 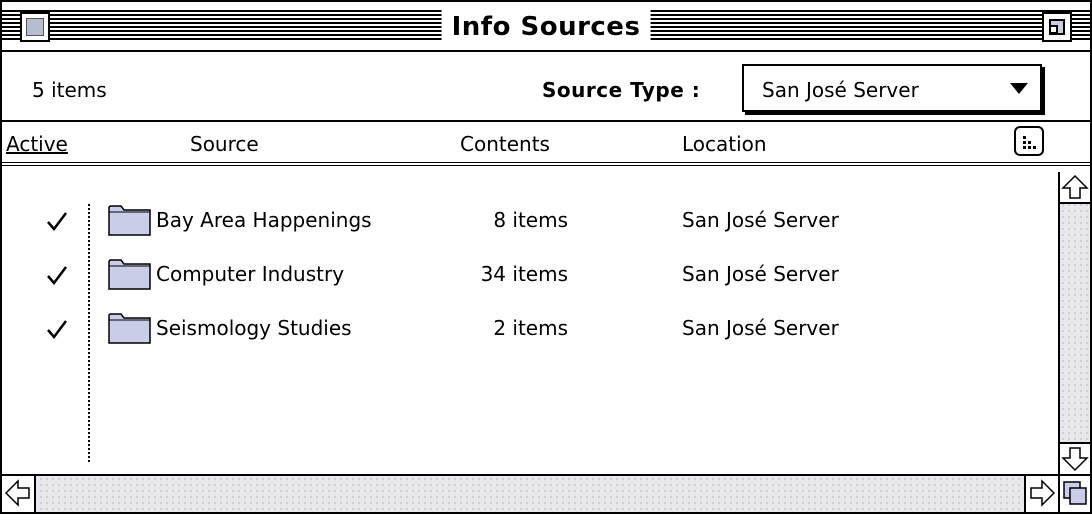 I want to click on close-box-icon, so click(x=35, y=27).